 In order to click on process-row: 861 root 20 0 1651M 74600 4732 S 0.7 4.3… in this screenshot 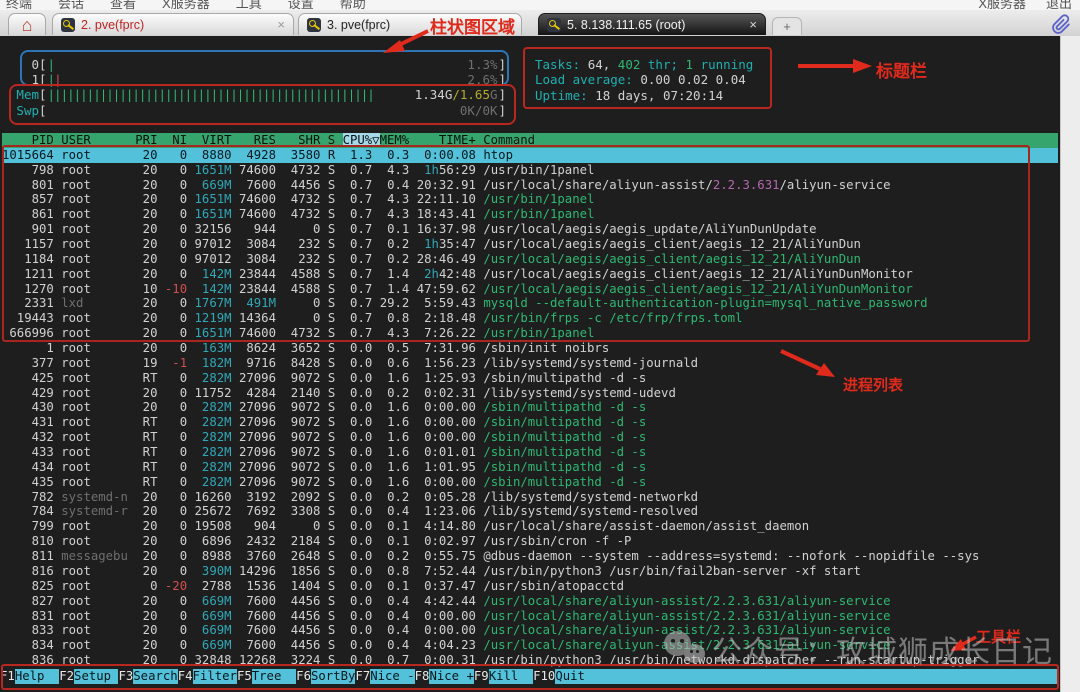, I will do `click(530, 214)`.